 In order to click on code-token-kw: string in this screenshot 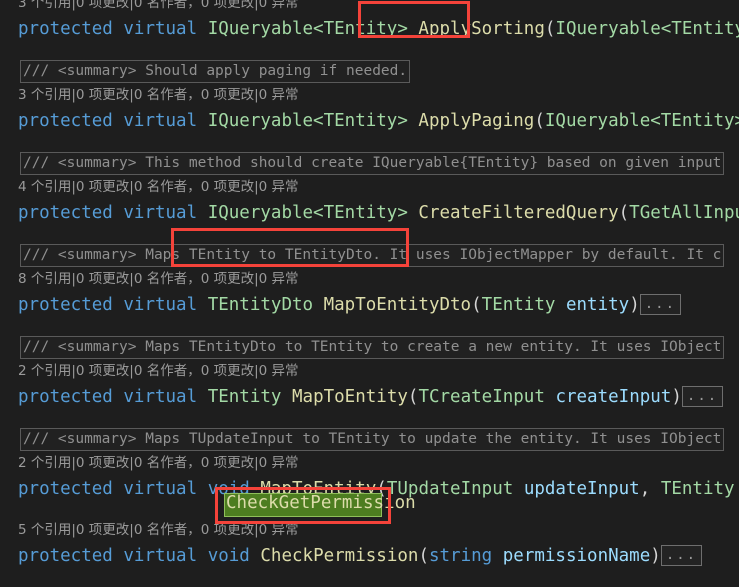, I will do `click(460, 556)`.